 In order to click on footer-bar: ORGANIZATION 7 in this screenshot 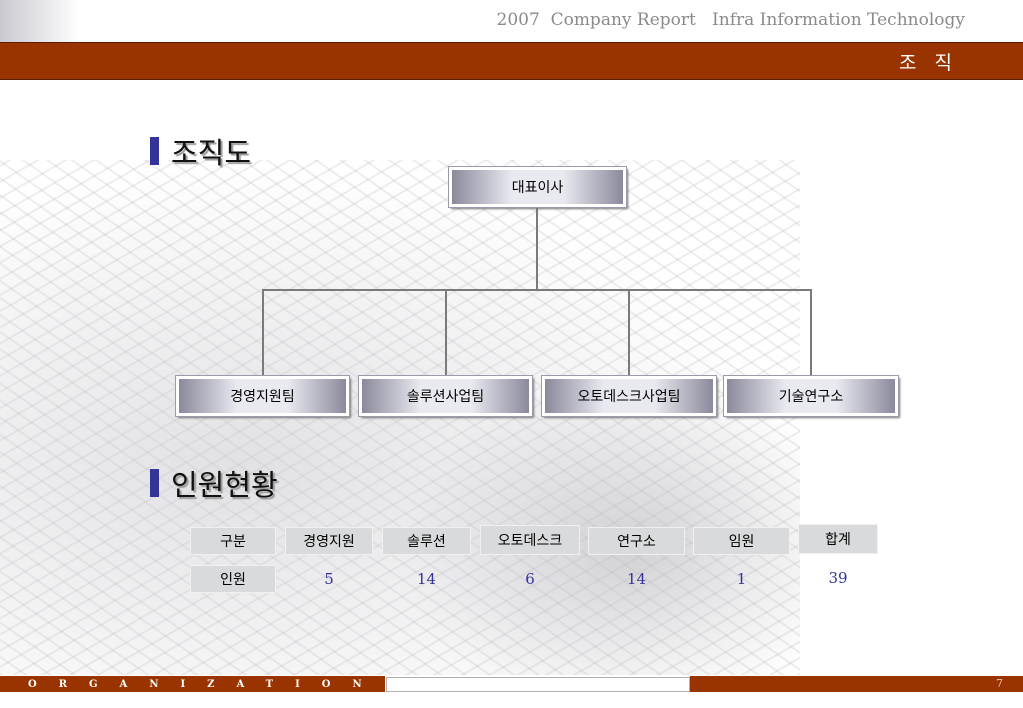, I will do `click(511, 684)`.